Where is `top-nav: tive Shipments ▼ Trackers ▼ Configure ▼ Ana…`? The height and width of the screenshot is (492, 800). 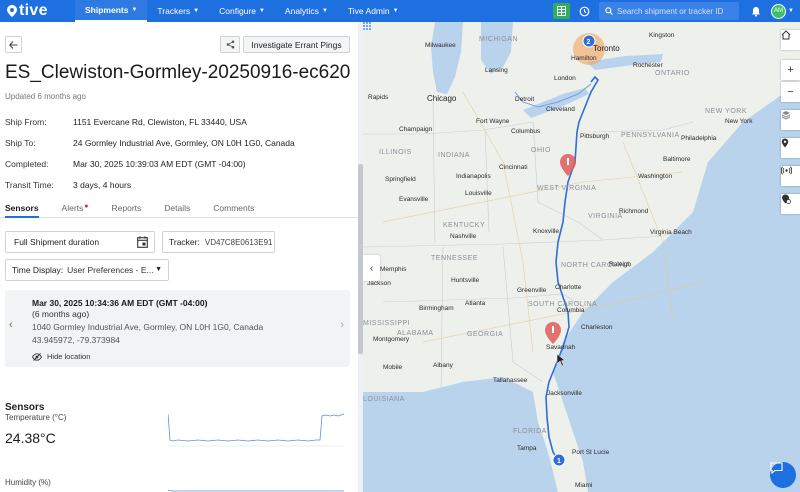 top-nav: tive Shipments ▼ Trackers ▼ Configure ▼ Ana… is located at coordinates (400, 11).